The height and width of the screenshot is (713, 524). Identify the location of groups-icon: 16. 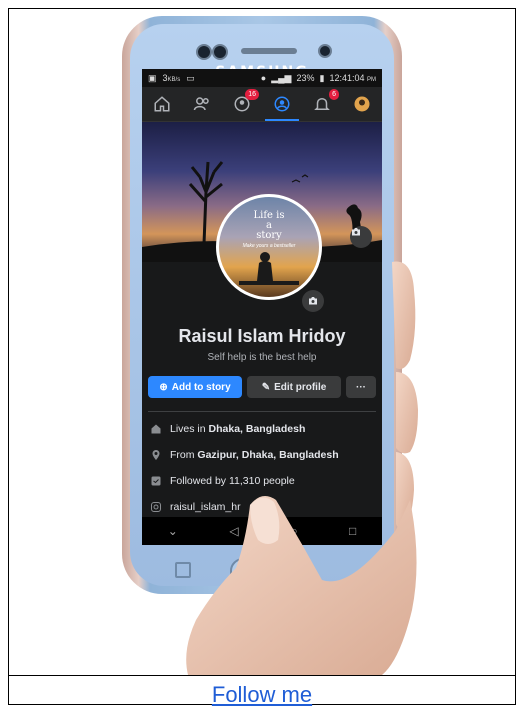
(245, 102).